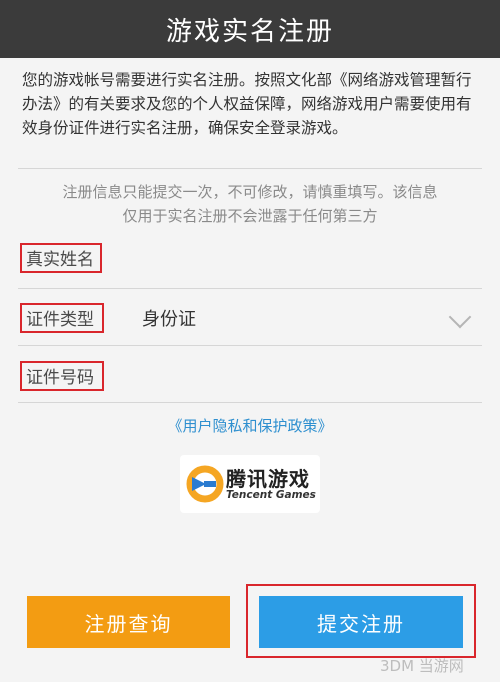 The width and height of the screenshot is (500, 682). Describe the element at coordinates (422, 666) in the screenshot. I see `watermark: 3DM 当游网` at that location.